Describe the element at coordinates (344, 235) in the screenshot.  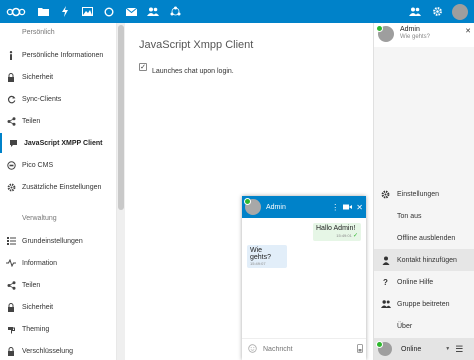
I see `message-time: 15:49:01` at that location.